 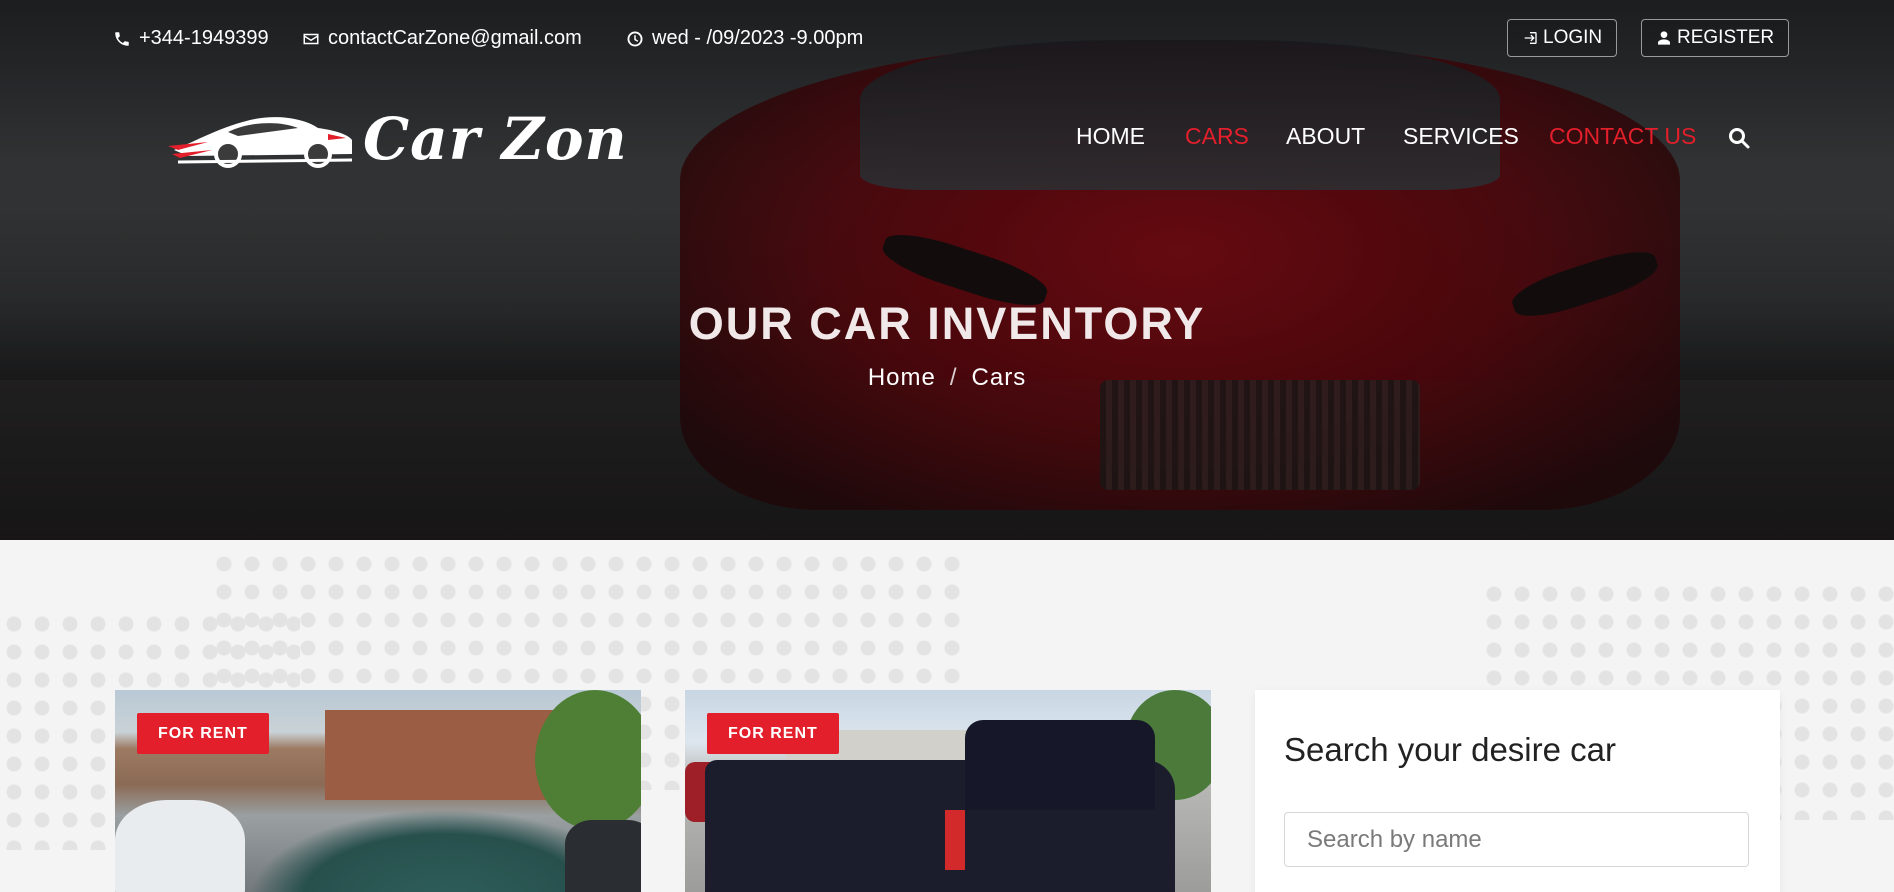 I want to click on logo-wordmark: Car Zone, so click(x=514, y=139).